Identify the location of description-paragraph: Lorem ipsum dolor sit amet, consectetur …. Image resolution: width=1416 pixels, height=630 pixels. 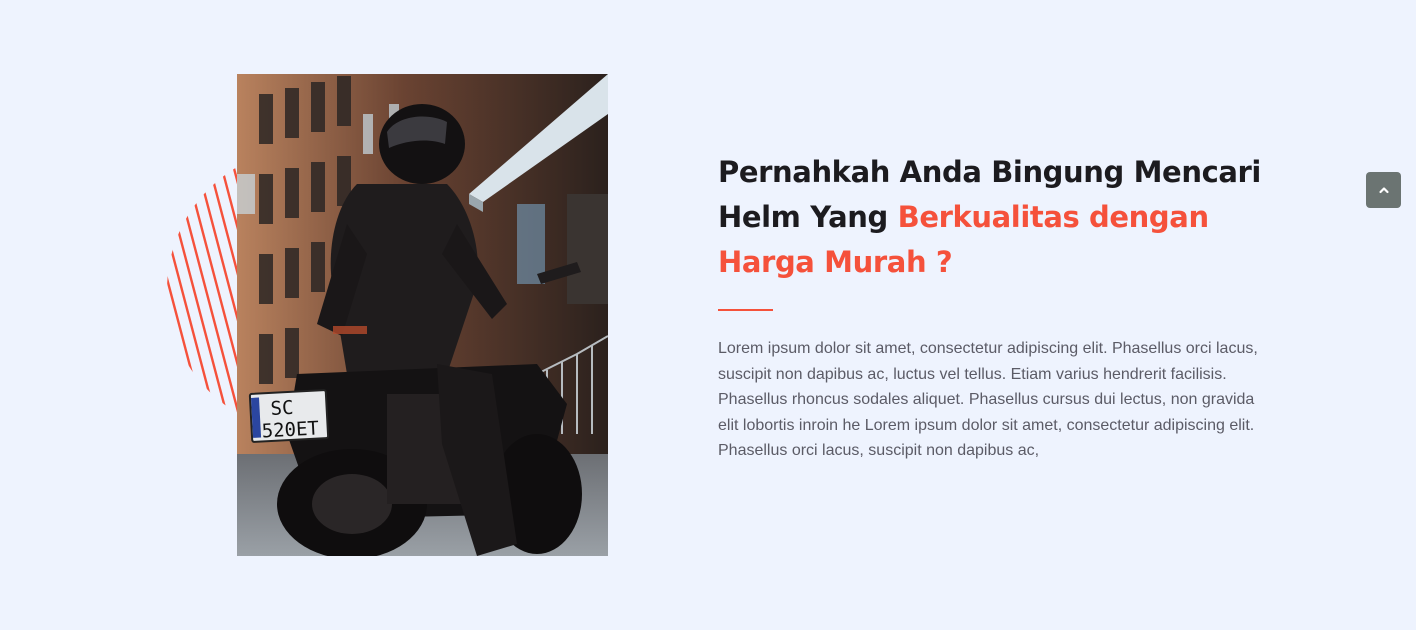
(988, 400).